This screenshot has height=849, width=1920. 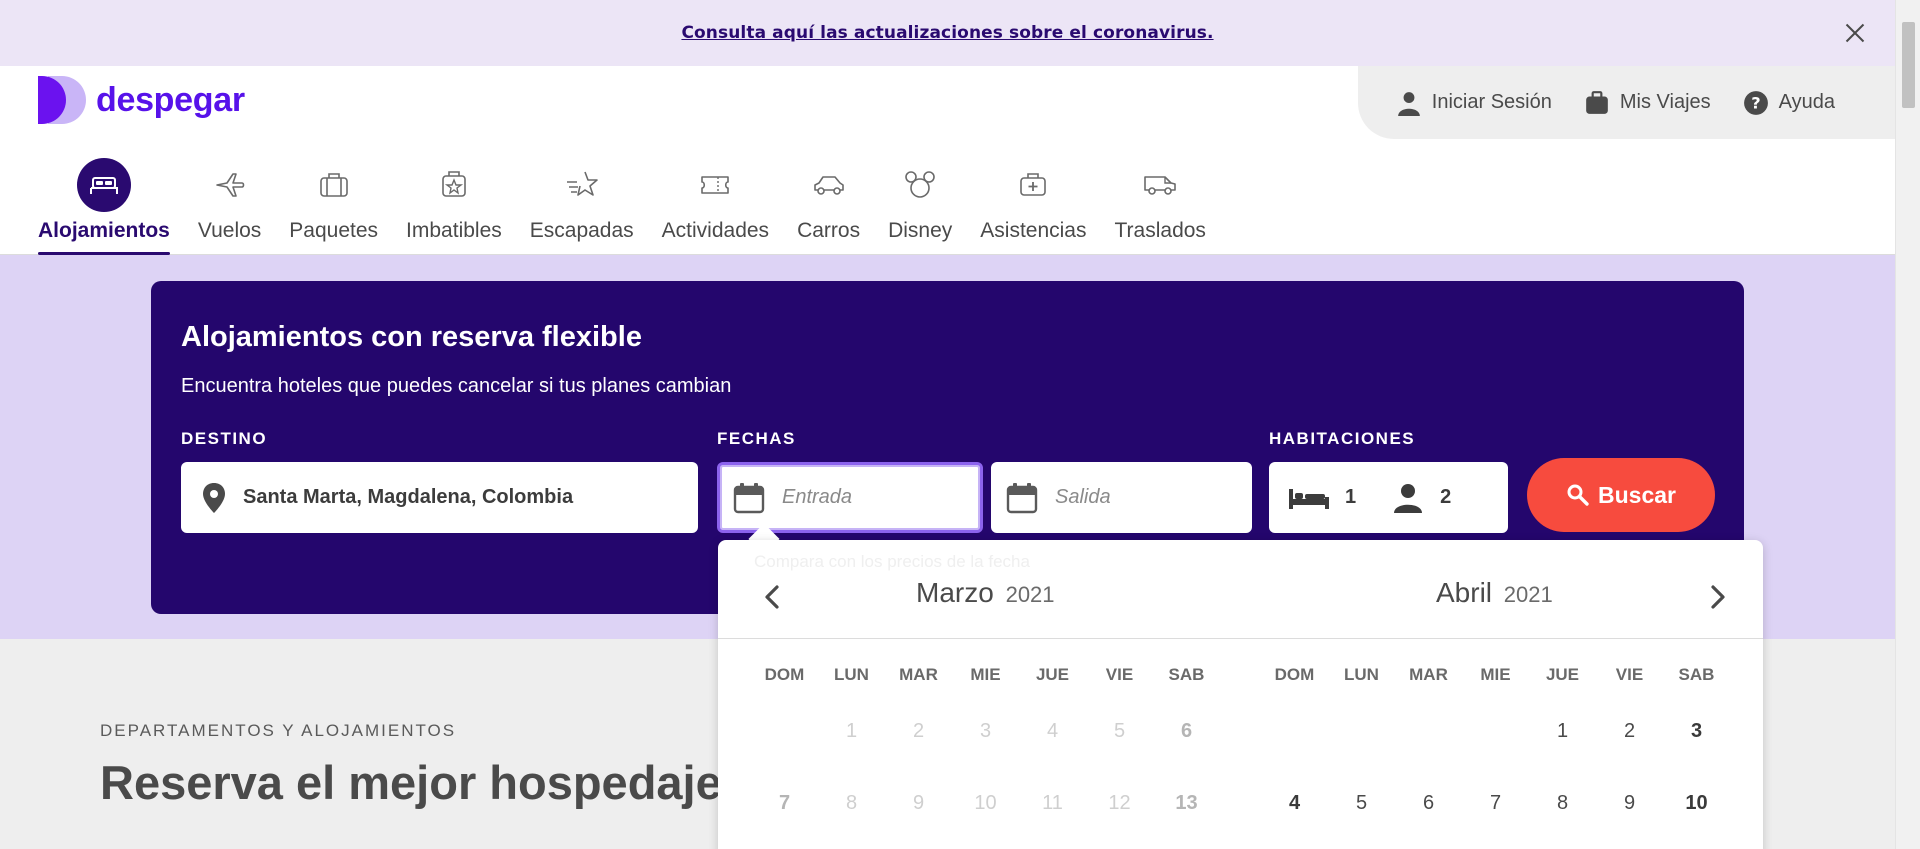 What do you see at coordinates (454, 230) in the screenshot?
I see `nav-label: Imbatibles` at bounding box center [454, 230].